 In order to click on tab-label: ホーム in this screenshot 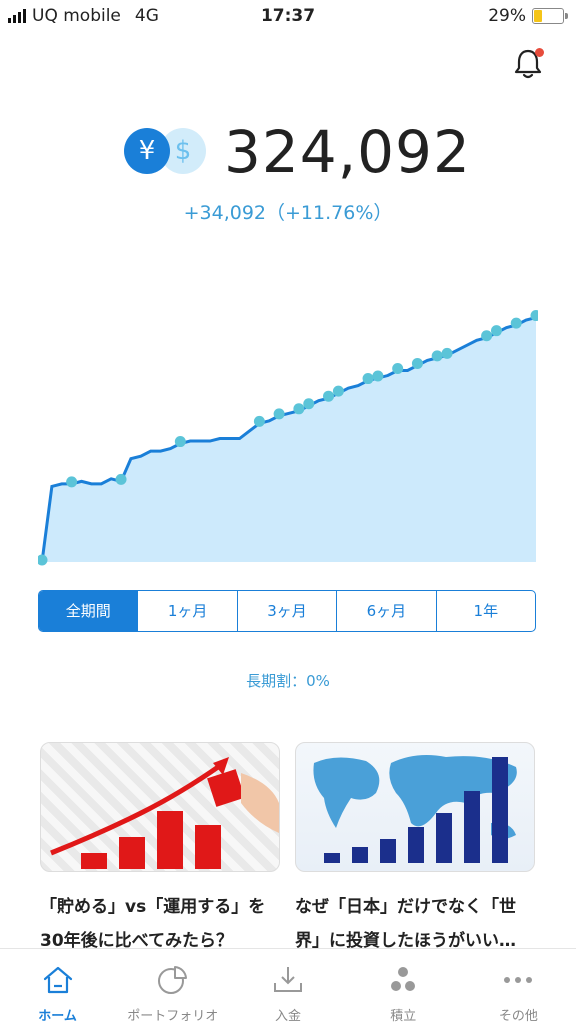, I will do `click(57, 1016)`.